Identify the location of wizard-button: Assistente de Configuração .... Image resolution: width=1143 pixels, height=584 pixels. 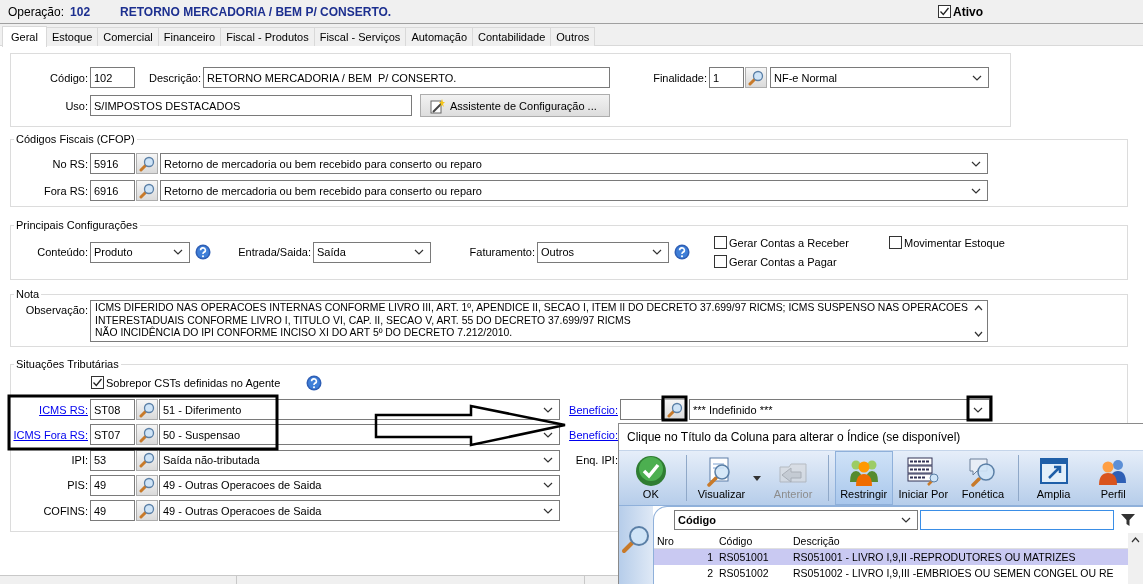
(515, 105).